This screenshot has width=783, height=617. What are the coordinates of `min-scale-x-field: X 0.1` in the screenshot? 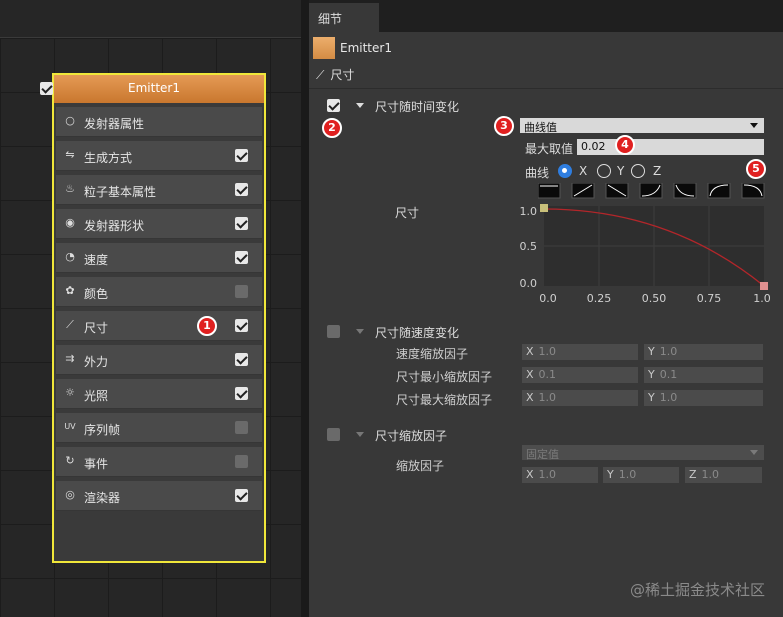 It's located at (580, 375).